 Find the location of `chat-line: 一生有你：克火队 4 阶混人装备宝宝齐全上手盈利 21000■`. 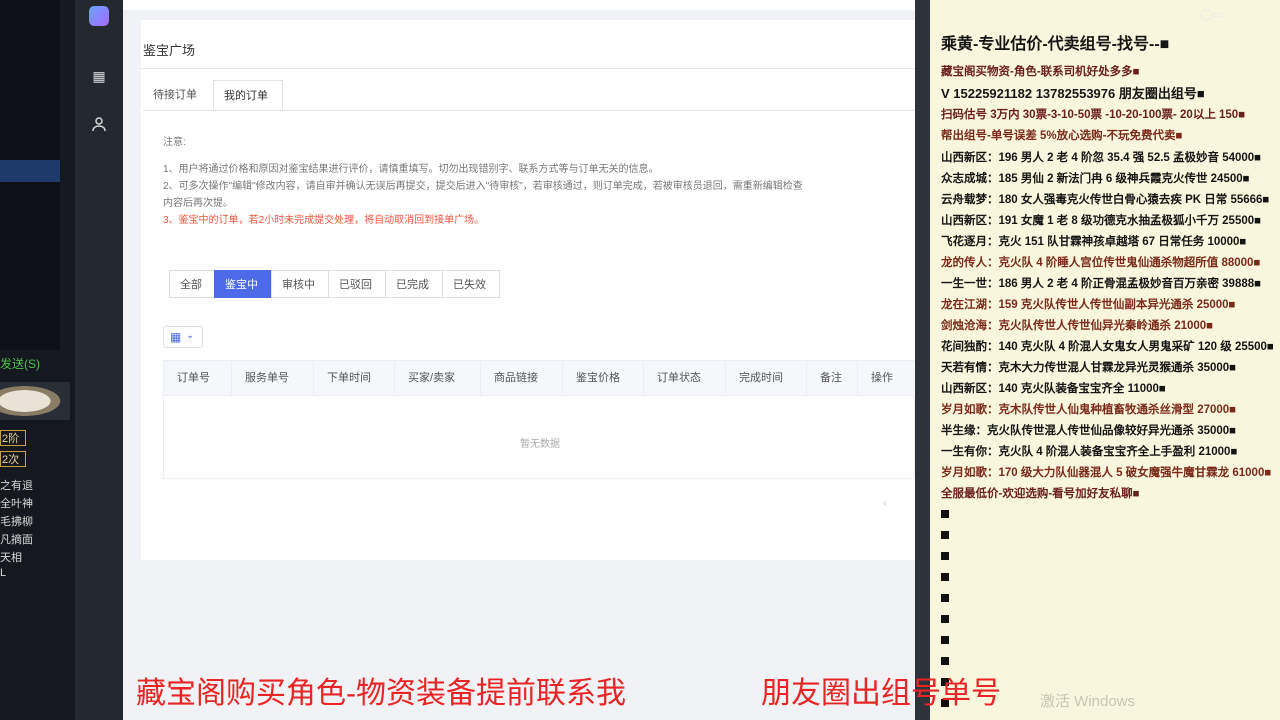

chat-line: 一生有你：克火队 4 阶混人装备宝宝齐全上手盈利 21000■ is located at coordinates (1089, 452).